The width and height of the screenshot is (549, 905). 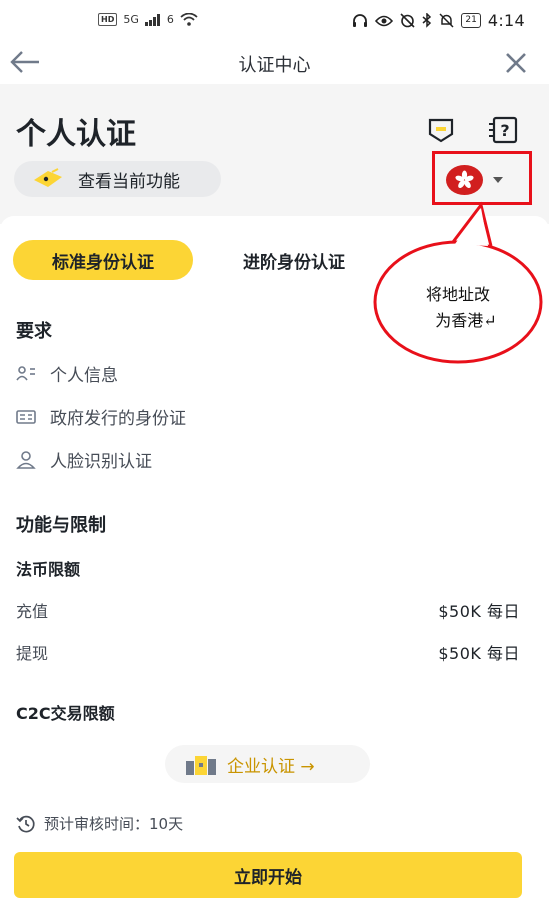 I want to click on annotation-text: 将地址改 为香港↵, so click(x=458, y=308).